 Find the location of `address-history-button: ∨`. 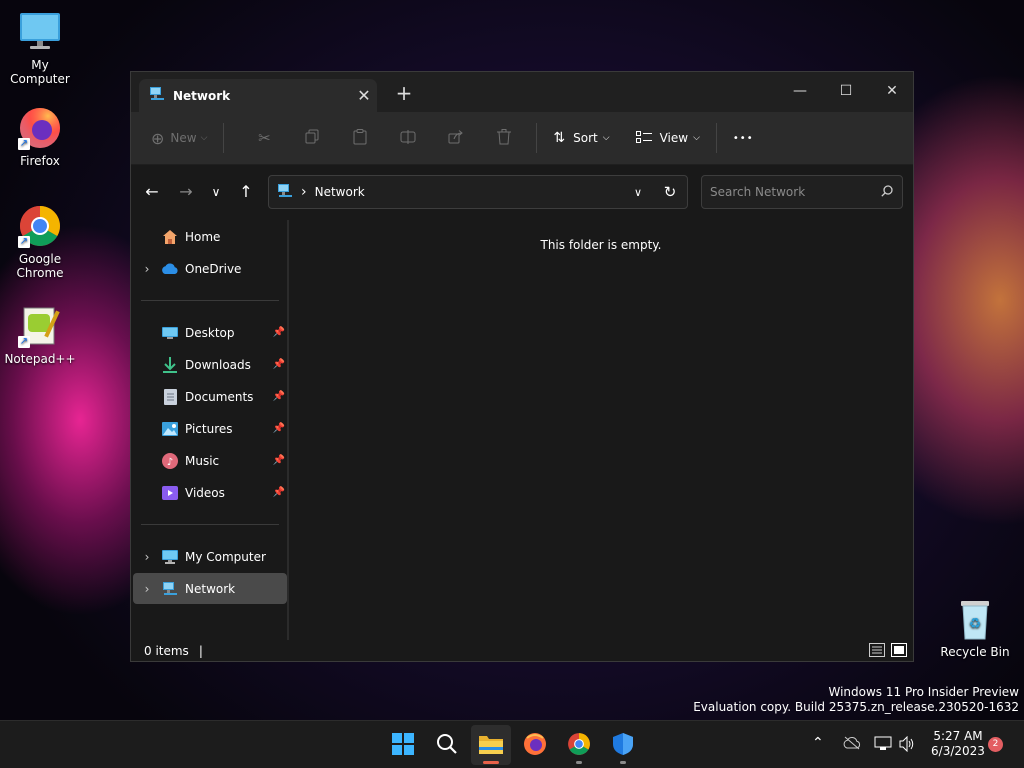

address-history-button: ∨ is located at coordinates (638, 192).